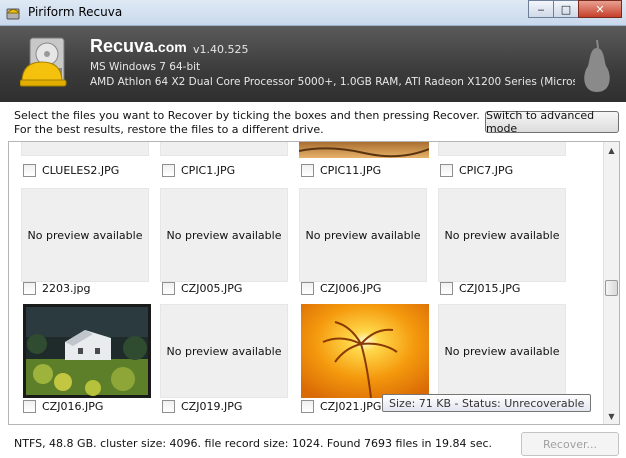 The image size is (626, 458). I want to click on scrollbar-thumb, so click(611, 288).